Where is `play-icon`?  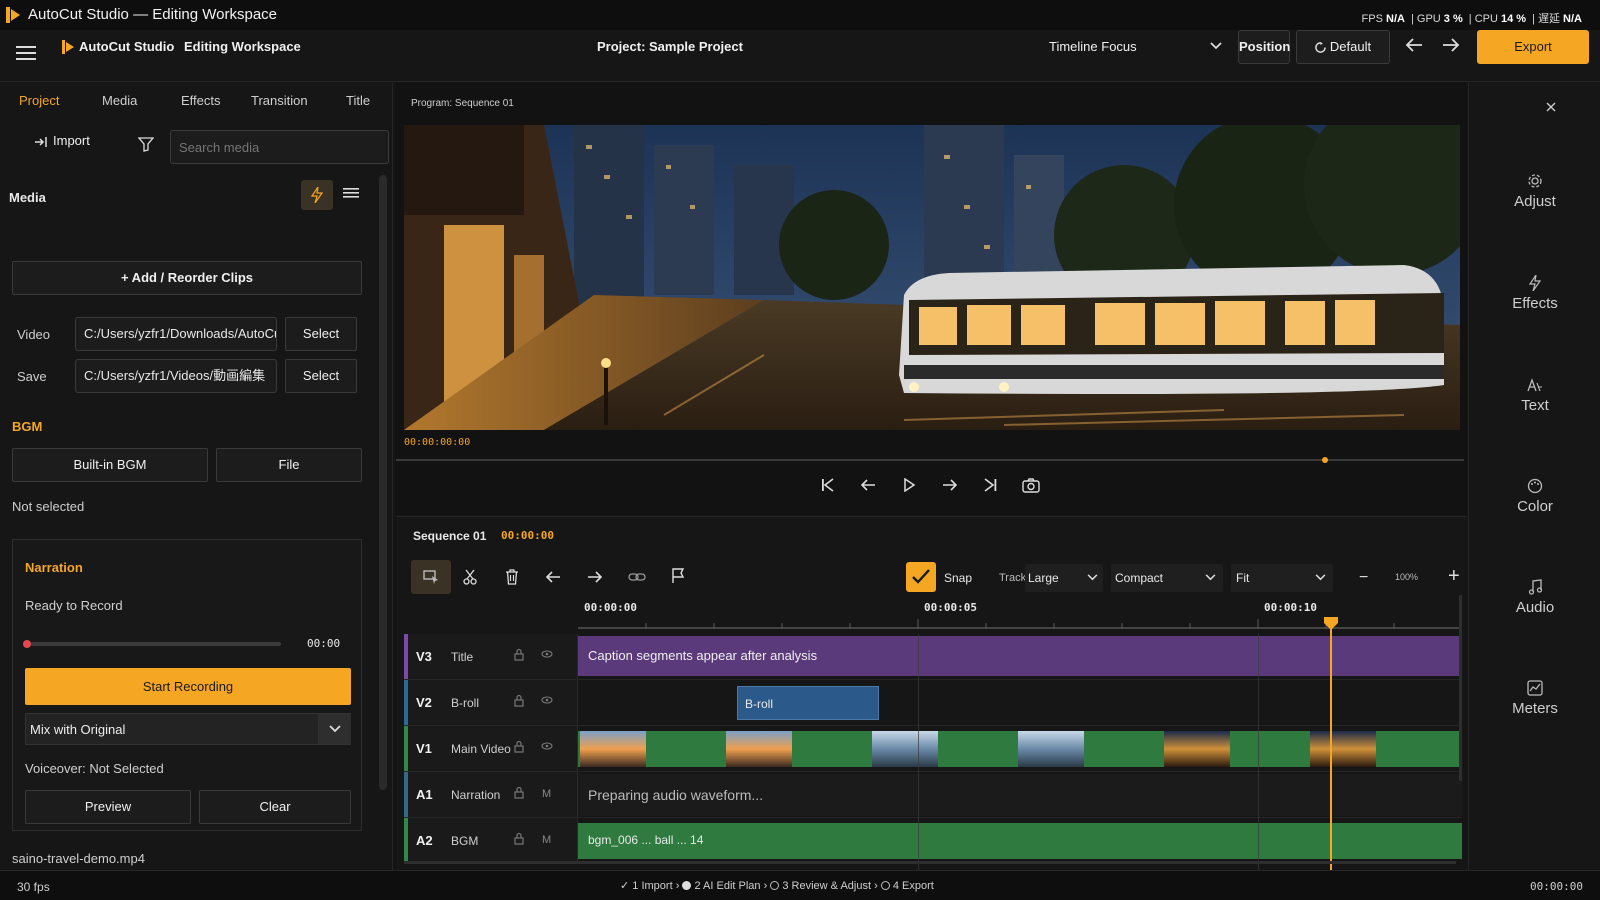
play-icon is located at coordinates (909, 485).